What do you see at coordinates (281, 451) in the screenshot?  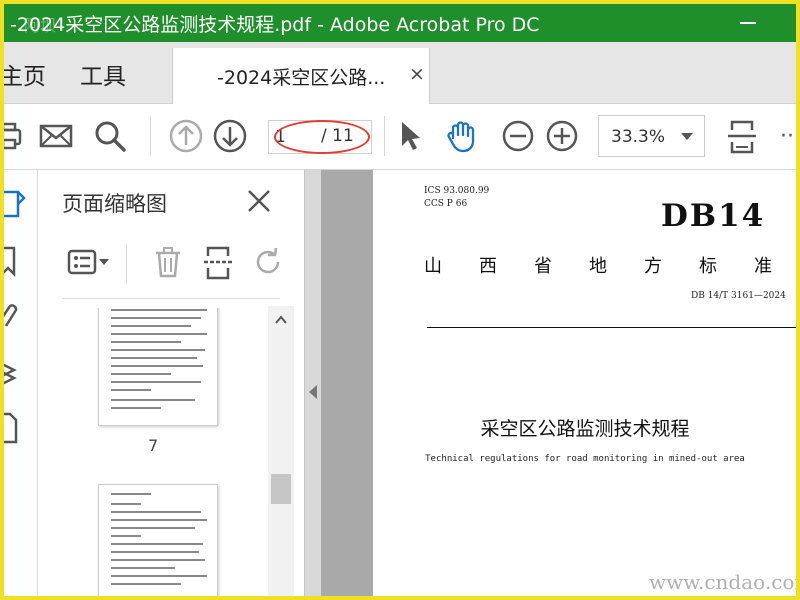 I see `thumbnail-scrollbar` at bounding box center [281, 451].